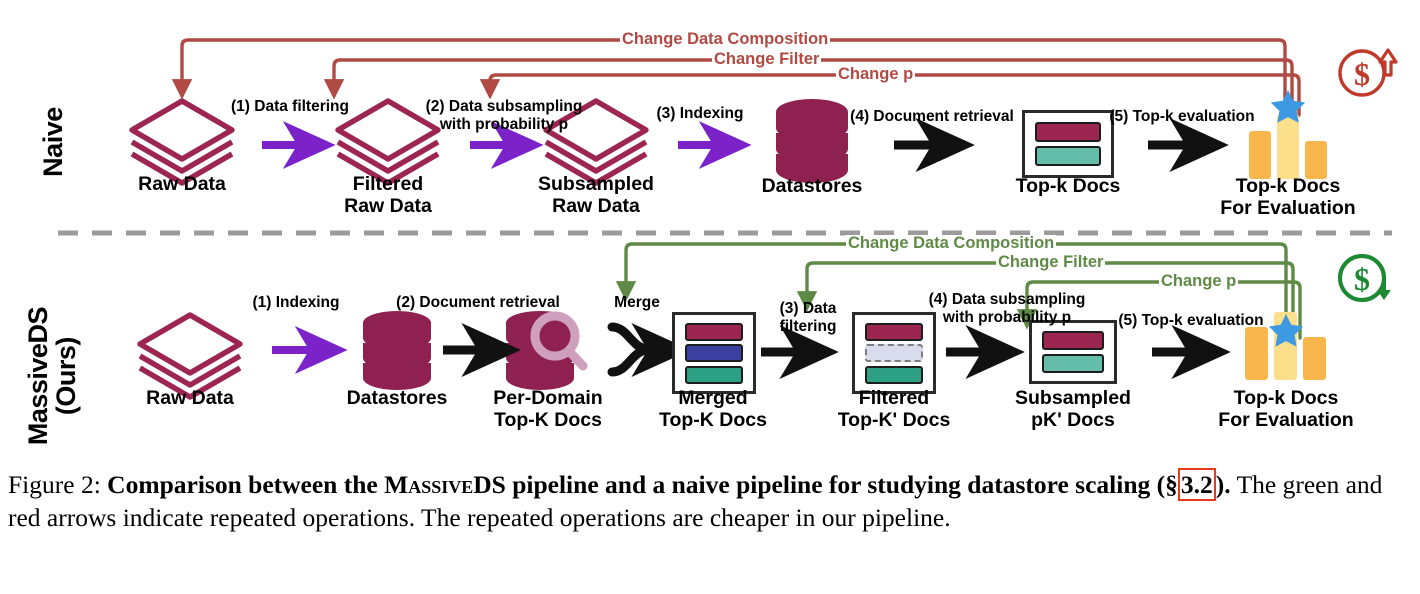  What do you see at coordinates (246, 484) in the screenshot?
I see `caption-bold-part-1: Comparison between the` at bounding box center [246, 484].